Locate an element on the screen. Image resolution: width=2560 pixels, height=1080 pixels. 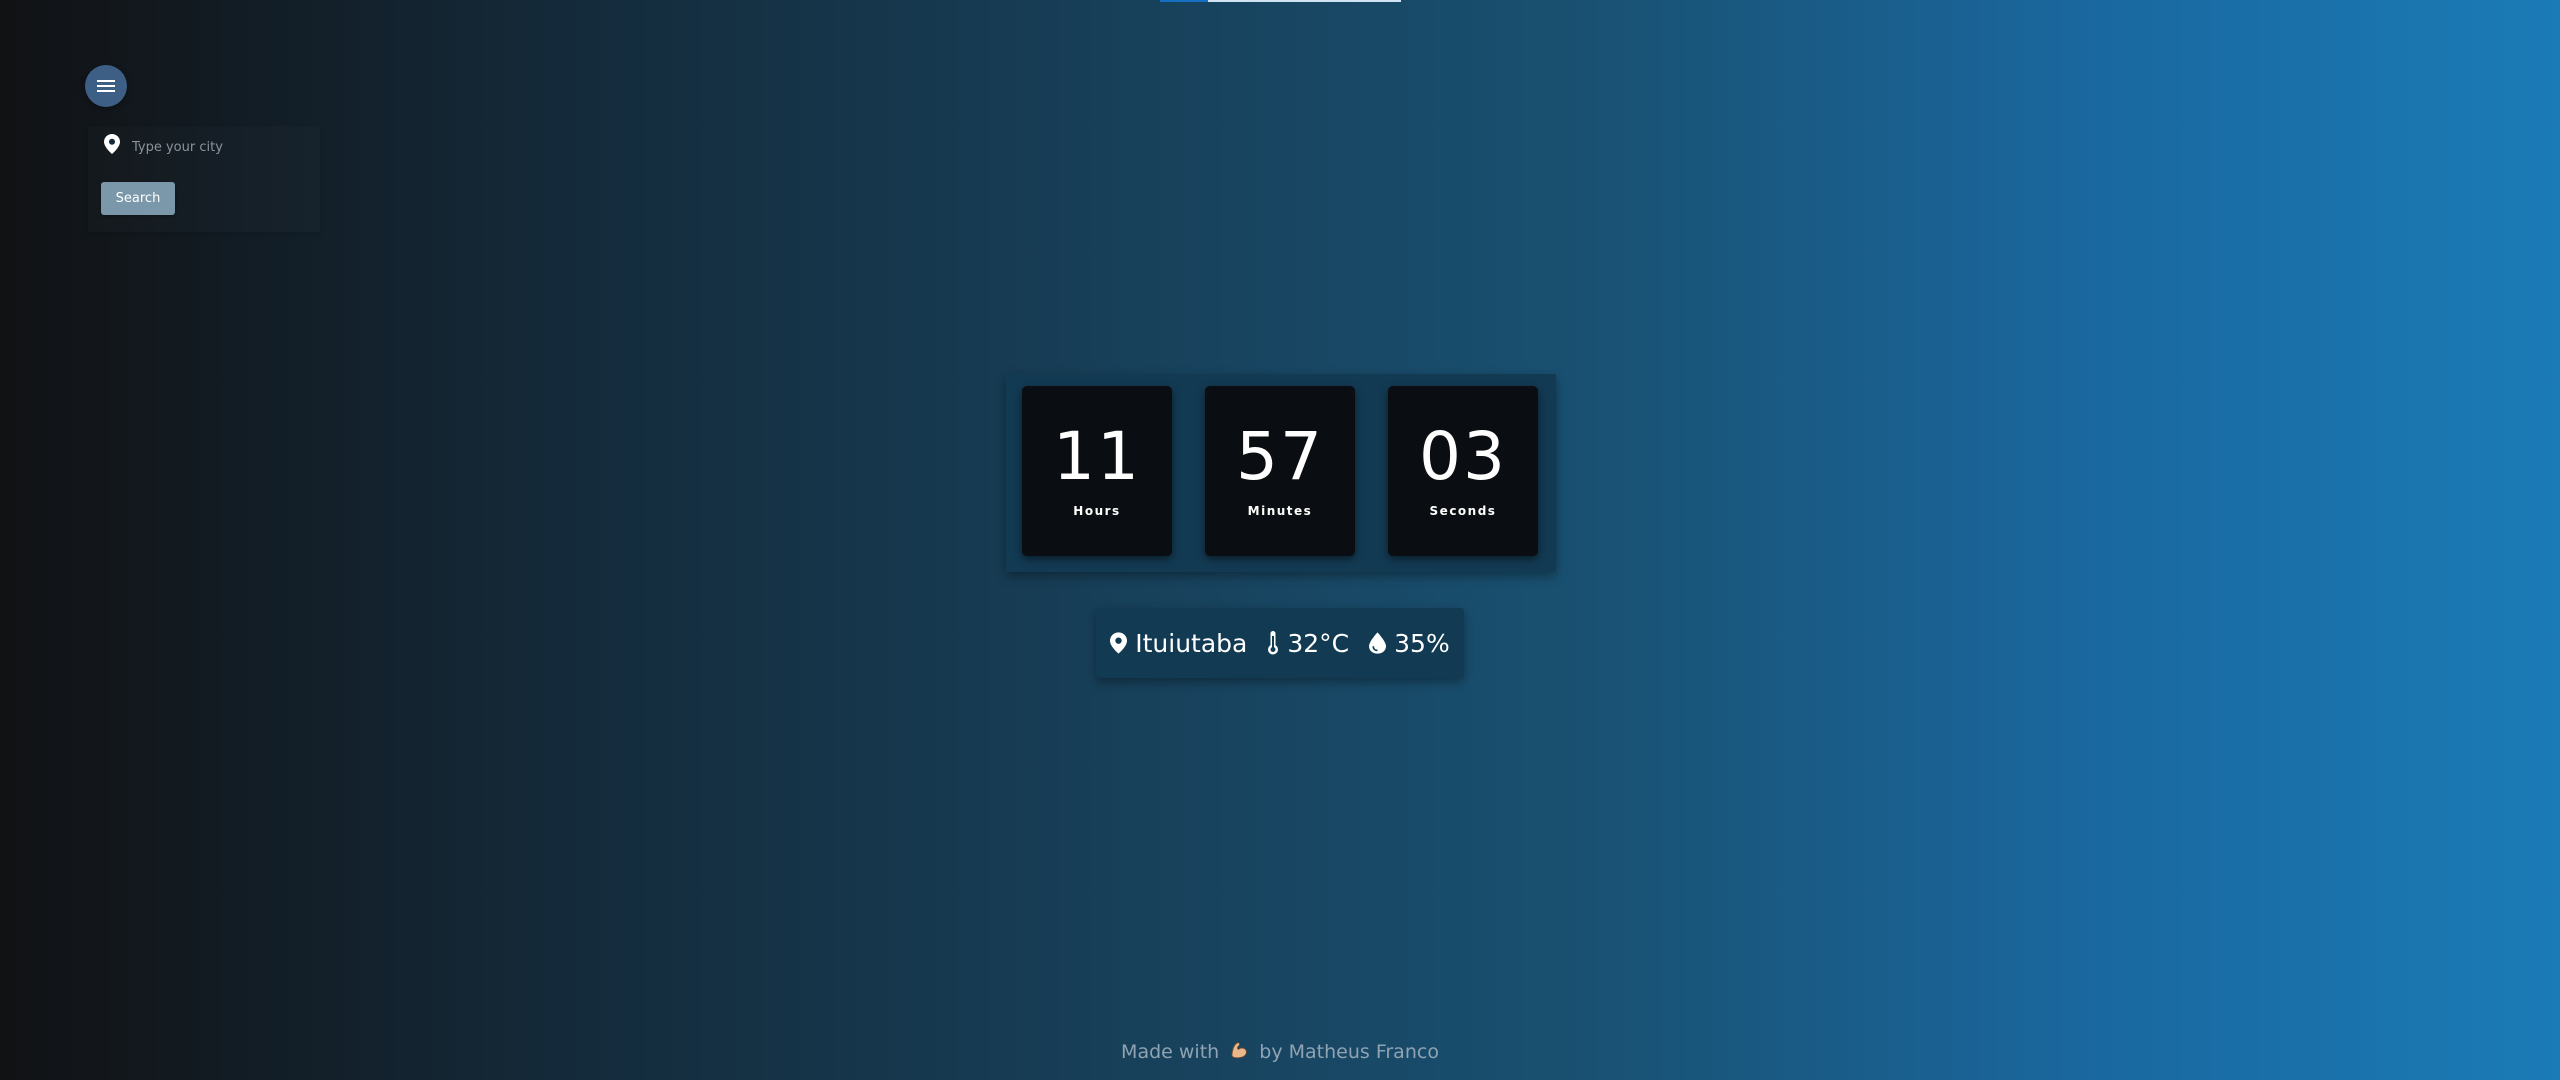
weather-panel: Ituiutaba 32°C 35% is located at coordinates (1280, 643).